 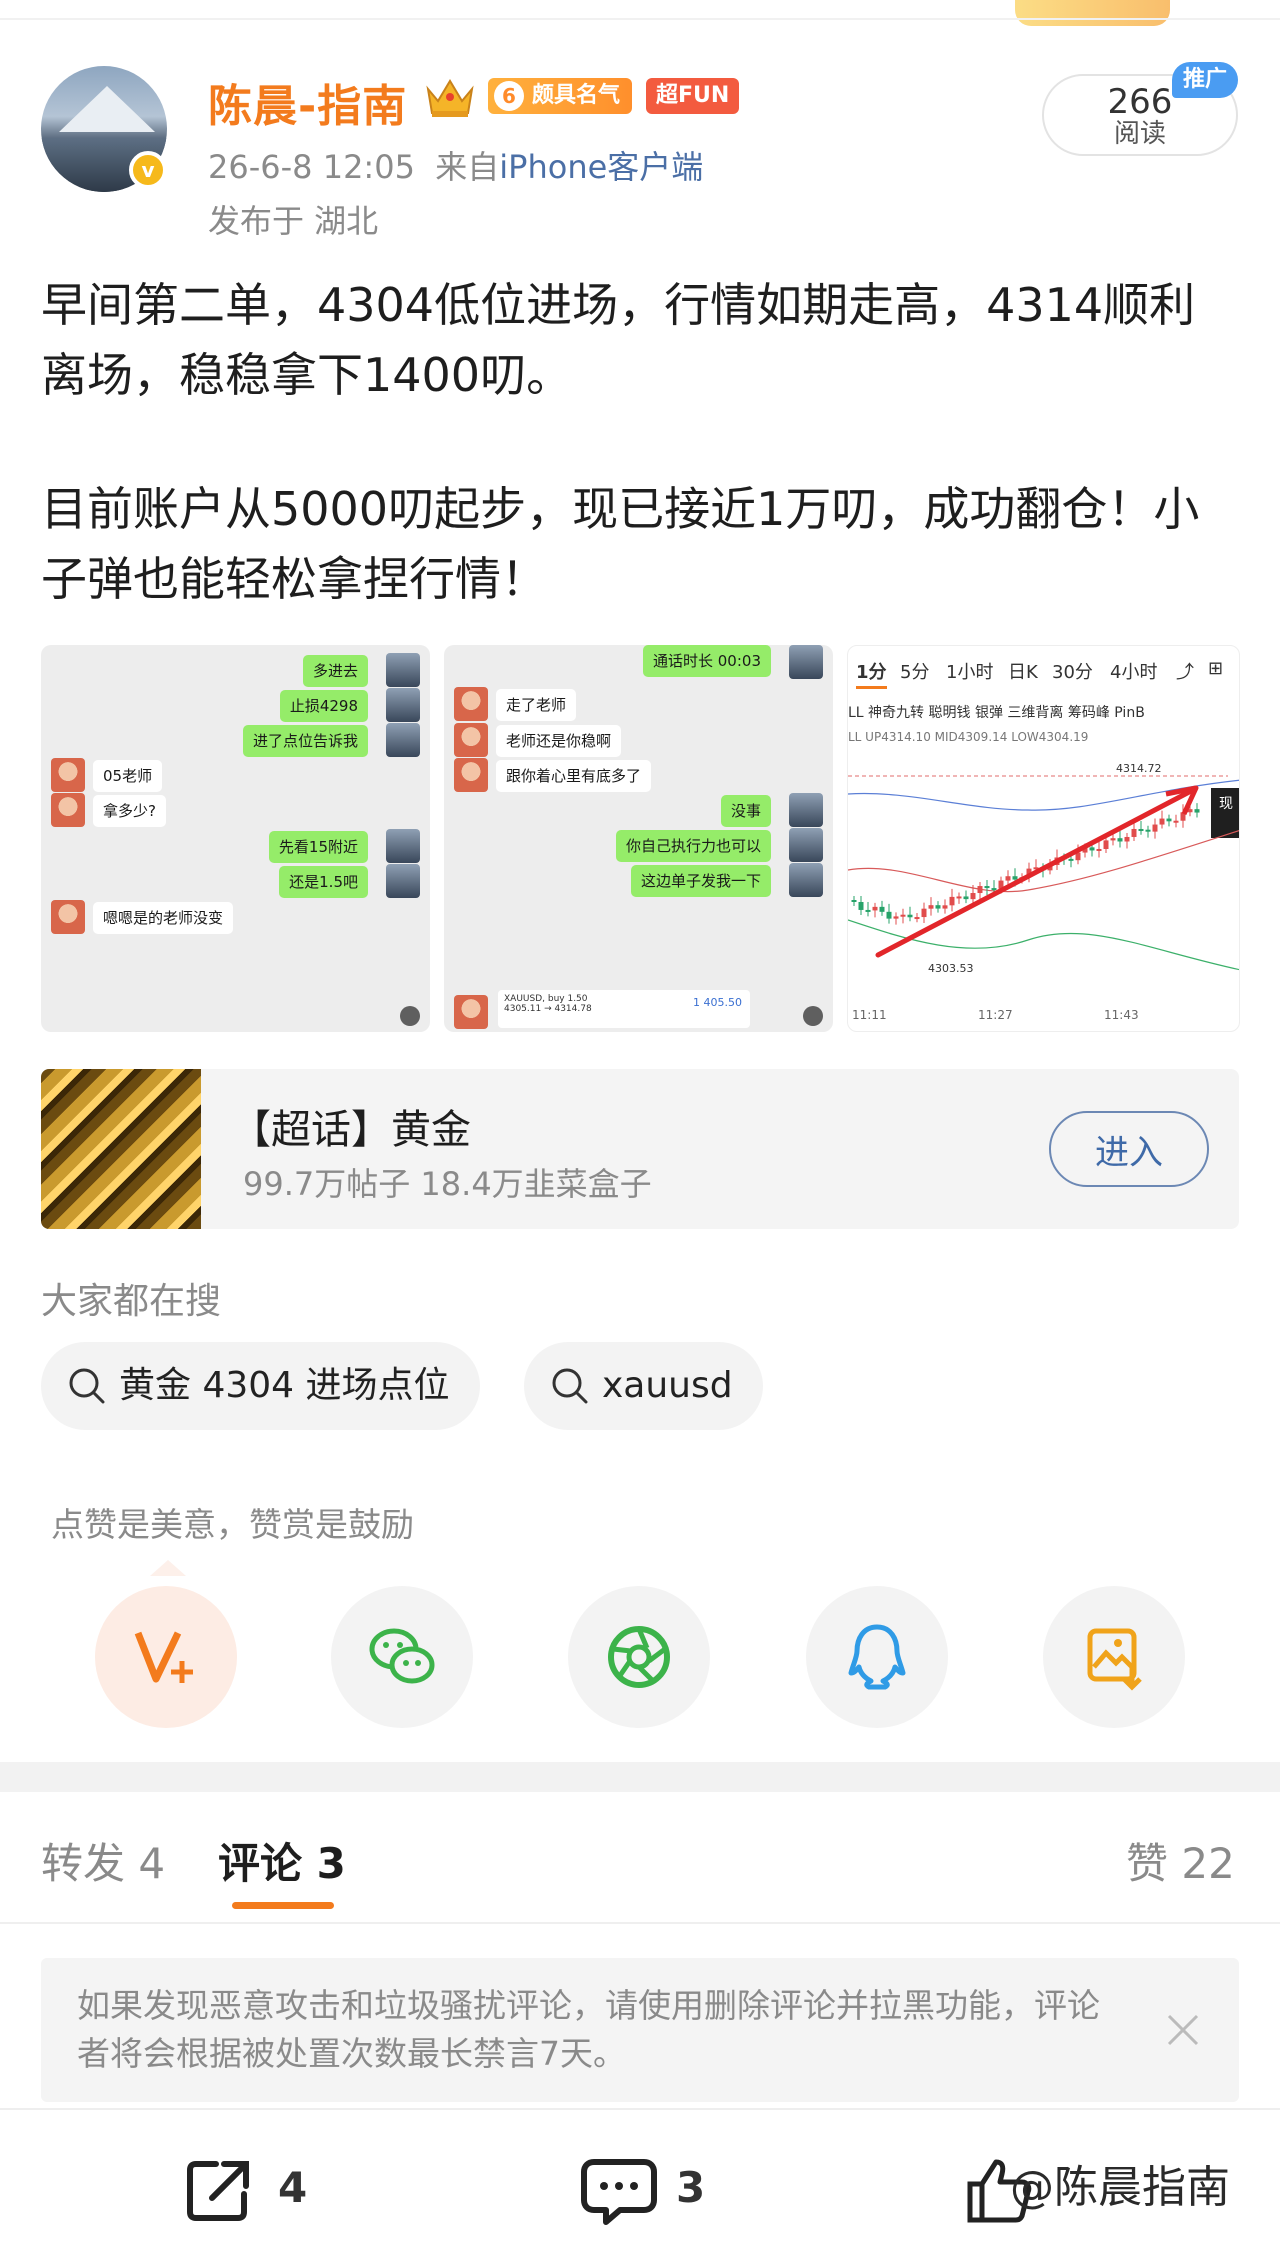 I want to click on qq-share-button, so click(x=877, y=1657).